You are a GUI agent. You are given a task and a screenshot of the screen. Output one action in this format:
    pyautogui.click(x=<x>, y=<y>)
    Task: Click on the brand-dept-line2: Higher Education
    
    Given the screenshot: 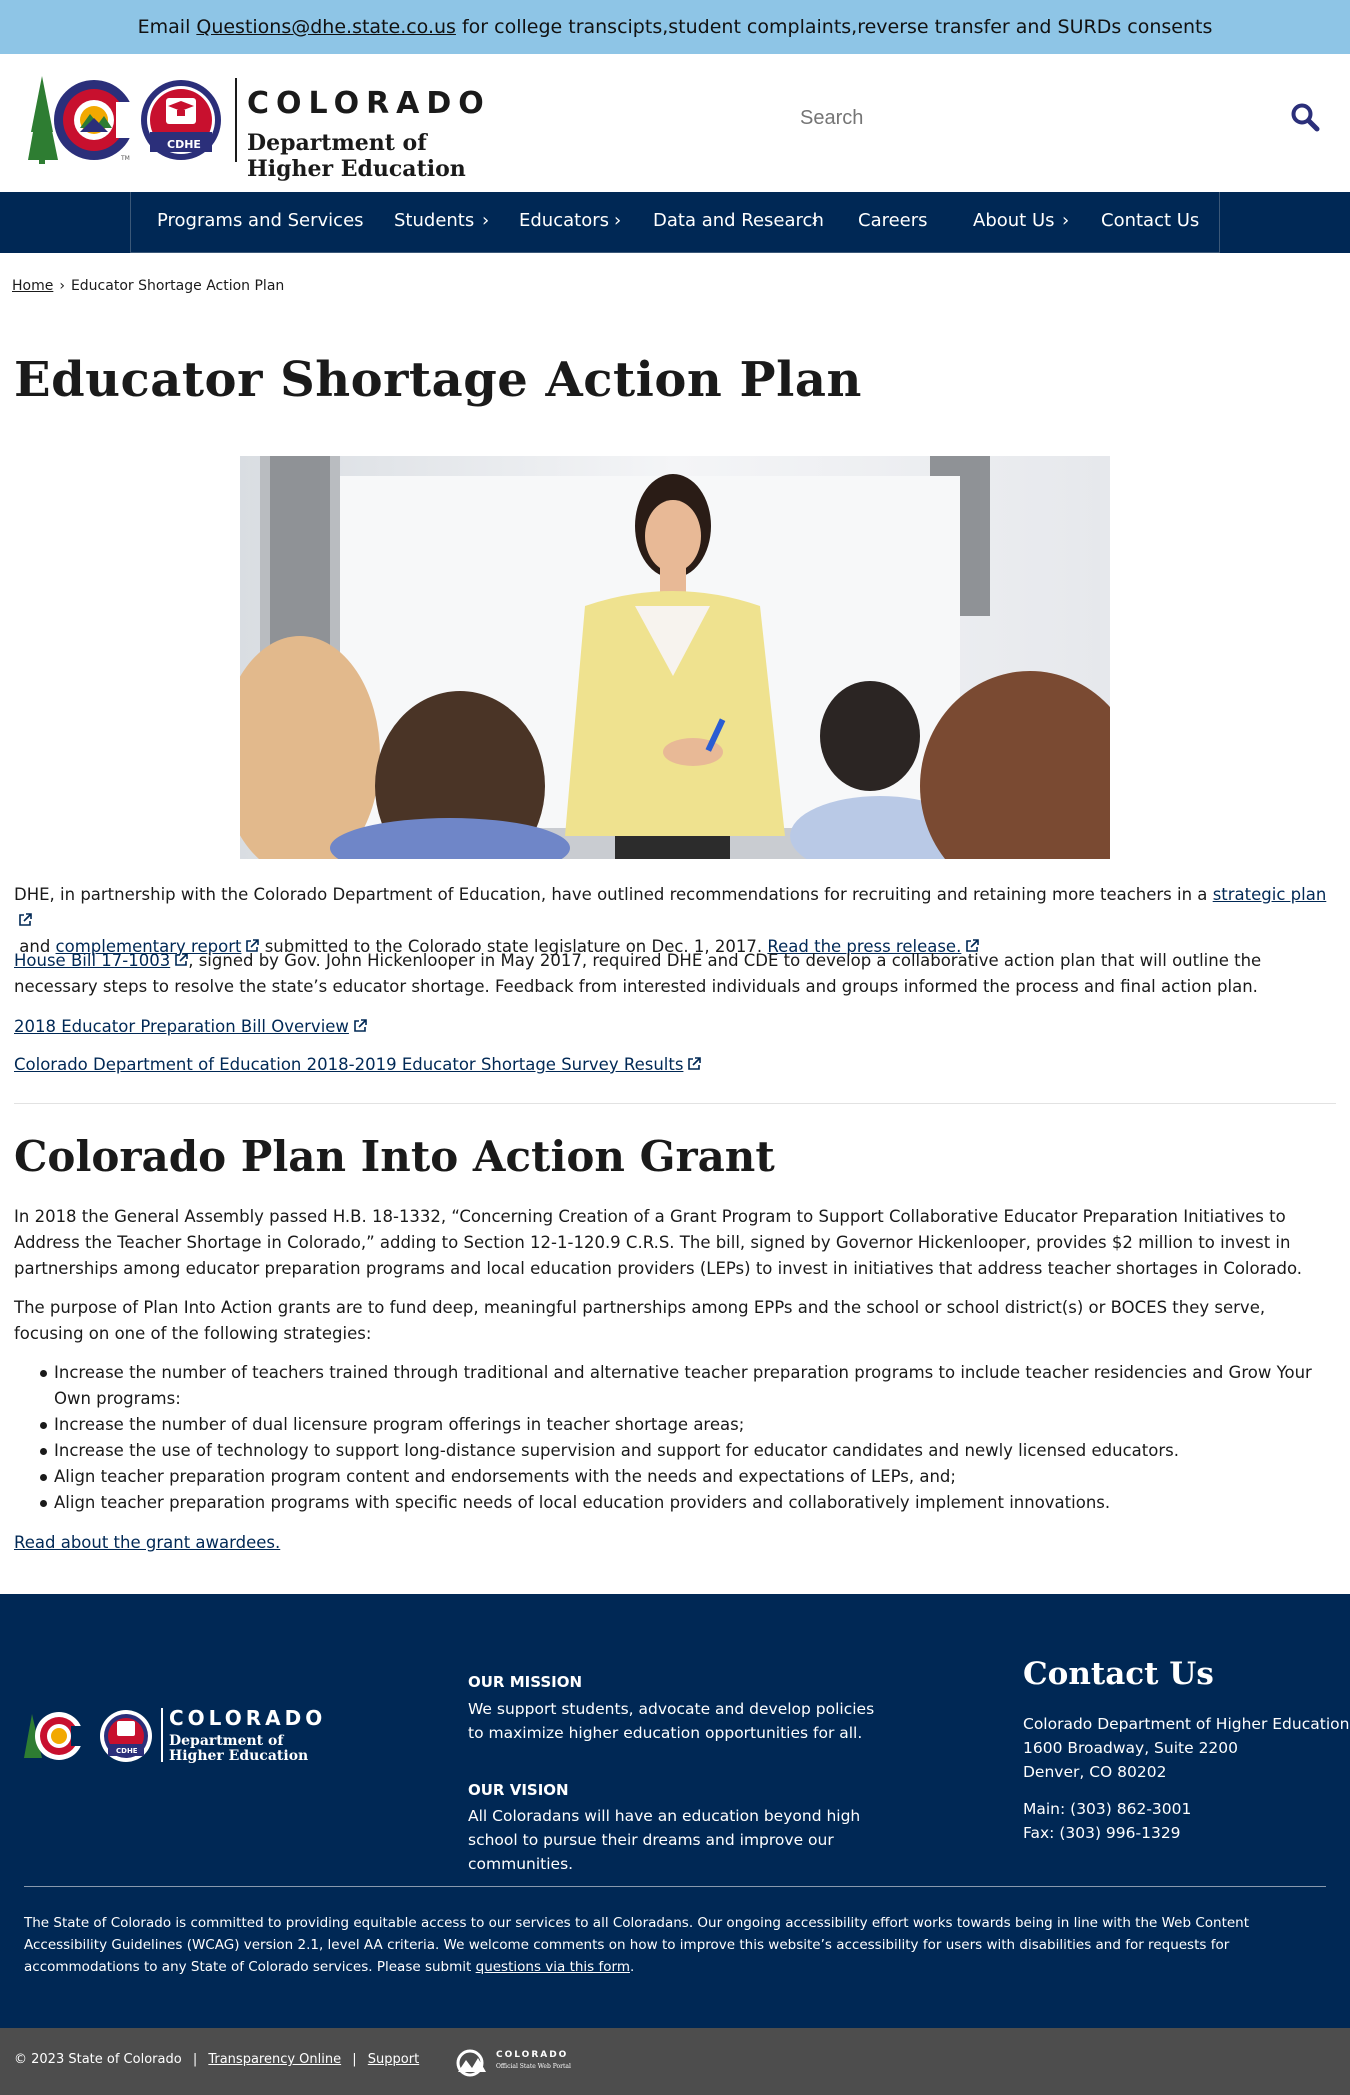 What is the action you would take?
    pyautogui.click(x=356, y=169)
    